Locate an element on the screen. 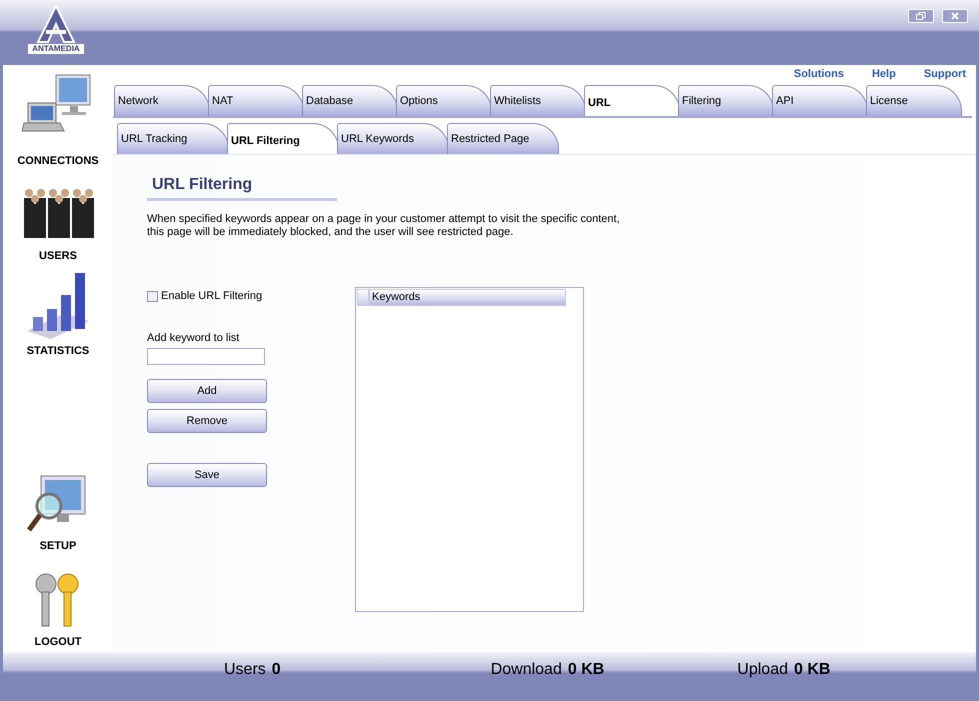 The image size is (979, 701). column-header-handle is located at coordinates (363, 297).